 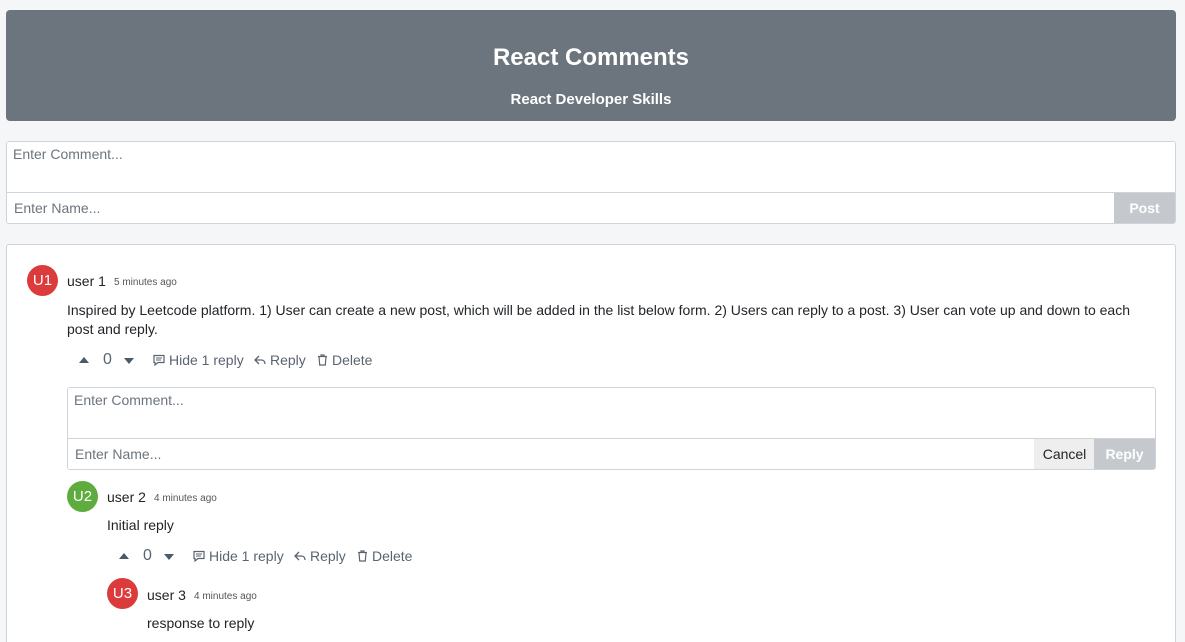 What do you see at coordinates (201, 623) in the screenshot?
I see `comment-text: response to reply` at bounding box center [201, 623].